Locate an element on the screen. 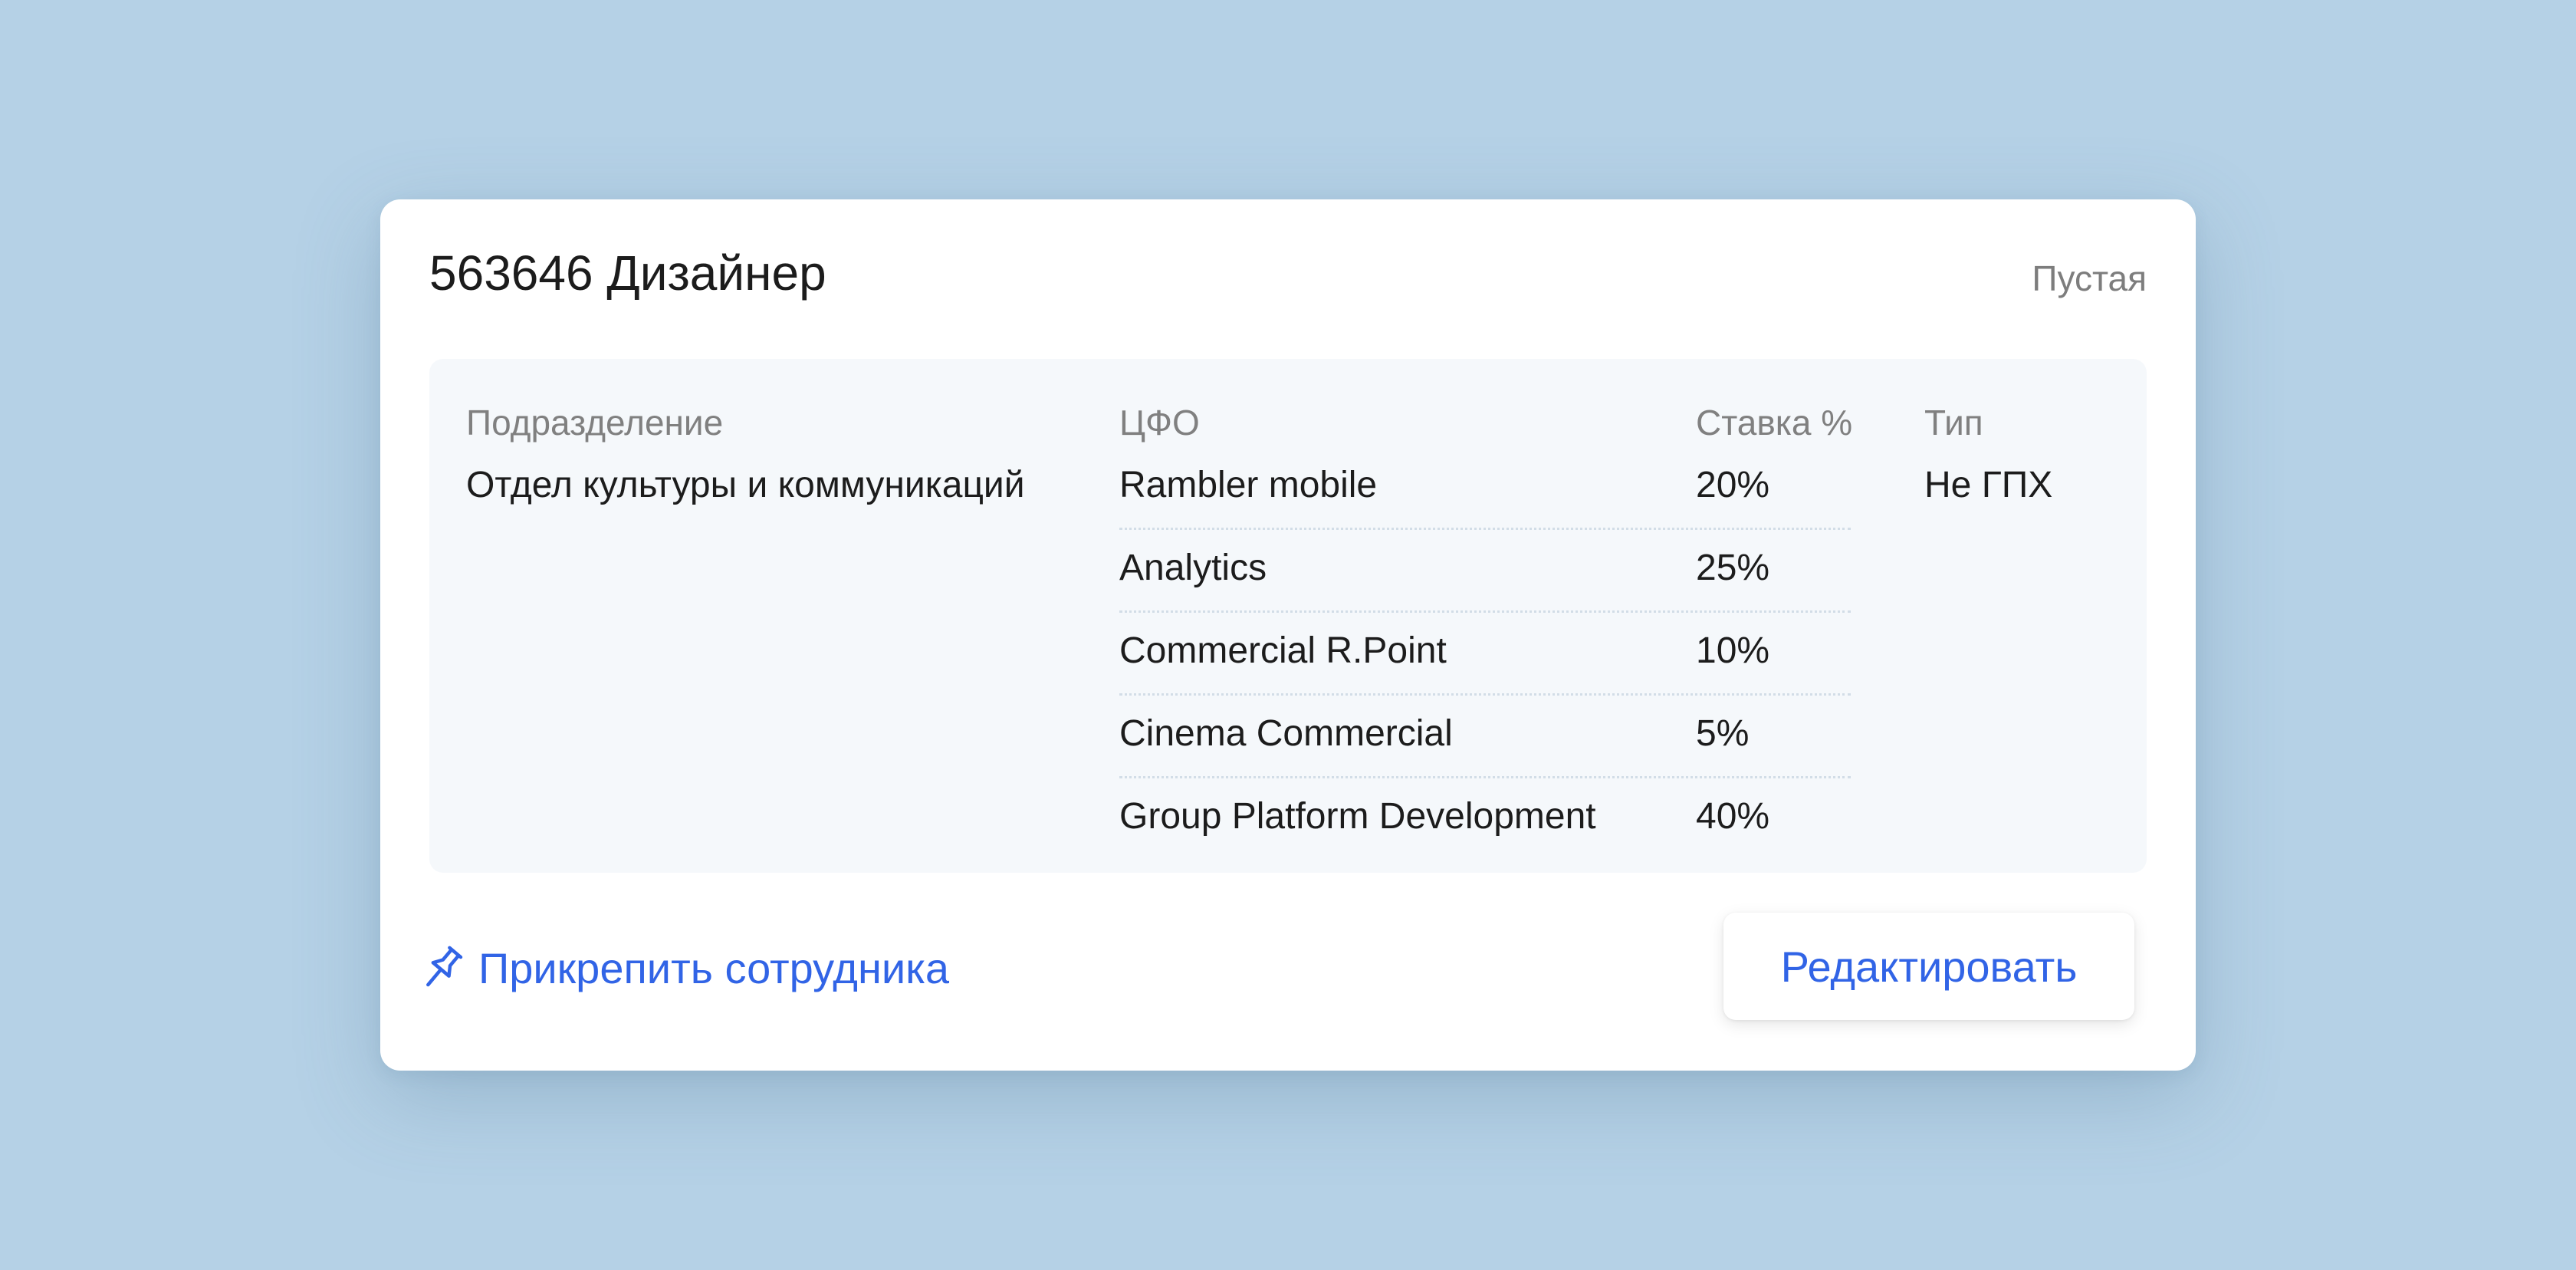 The height and width of the screenshot is (1270, 2576). attach-employee-link: Прикрепить сотрудника is located at coordinates (684, 968).